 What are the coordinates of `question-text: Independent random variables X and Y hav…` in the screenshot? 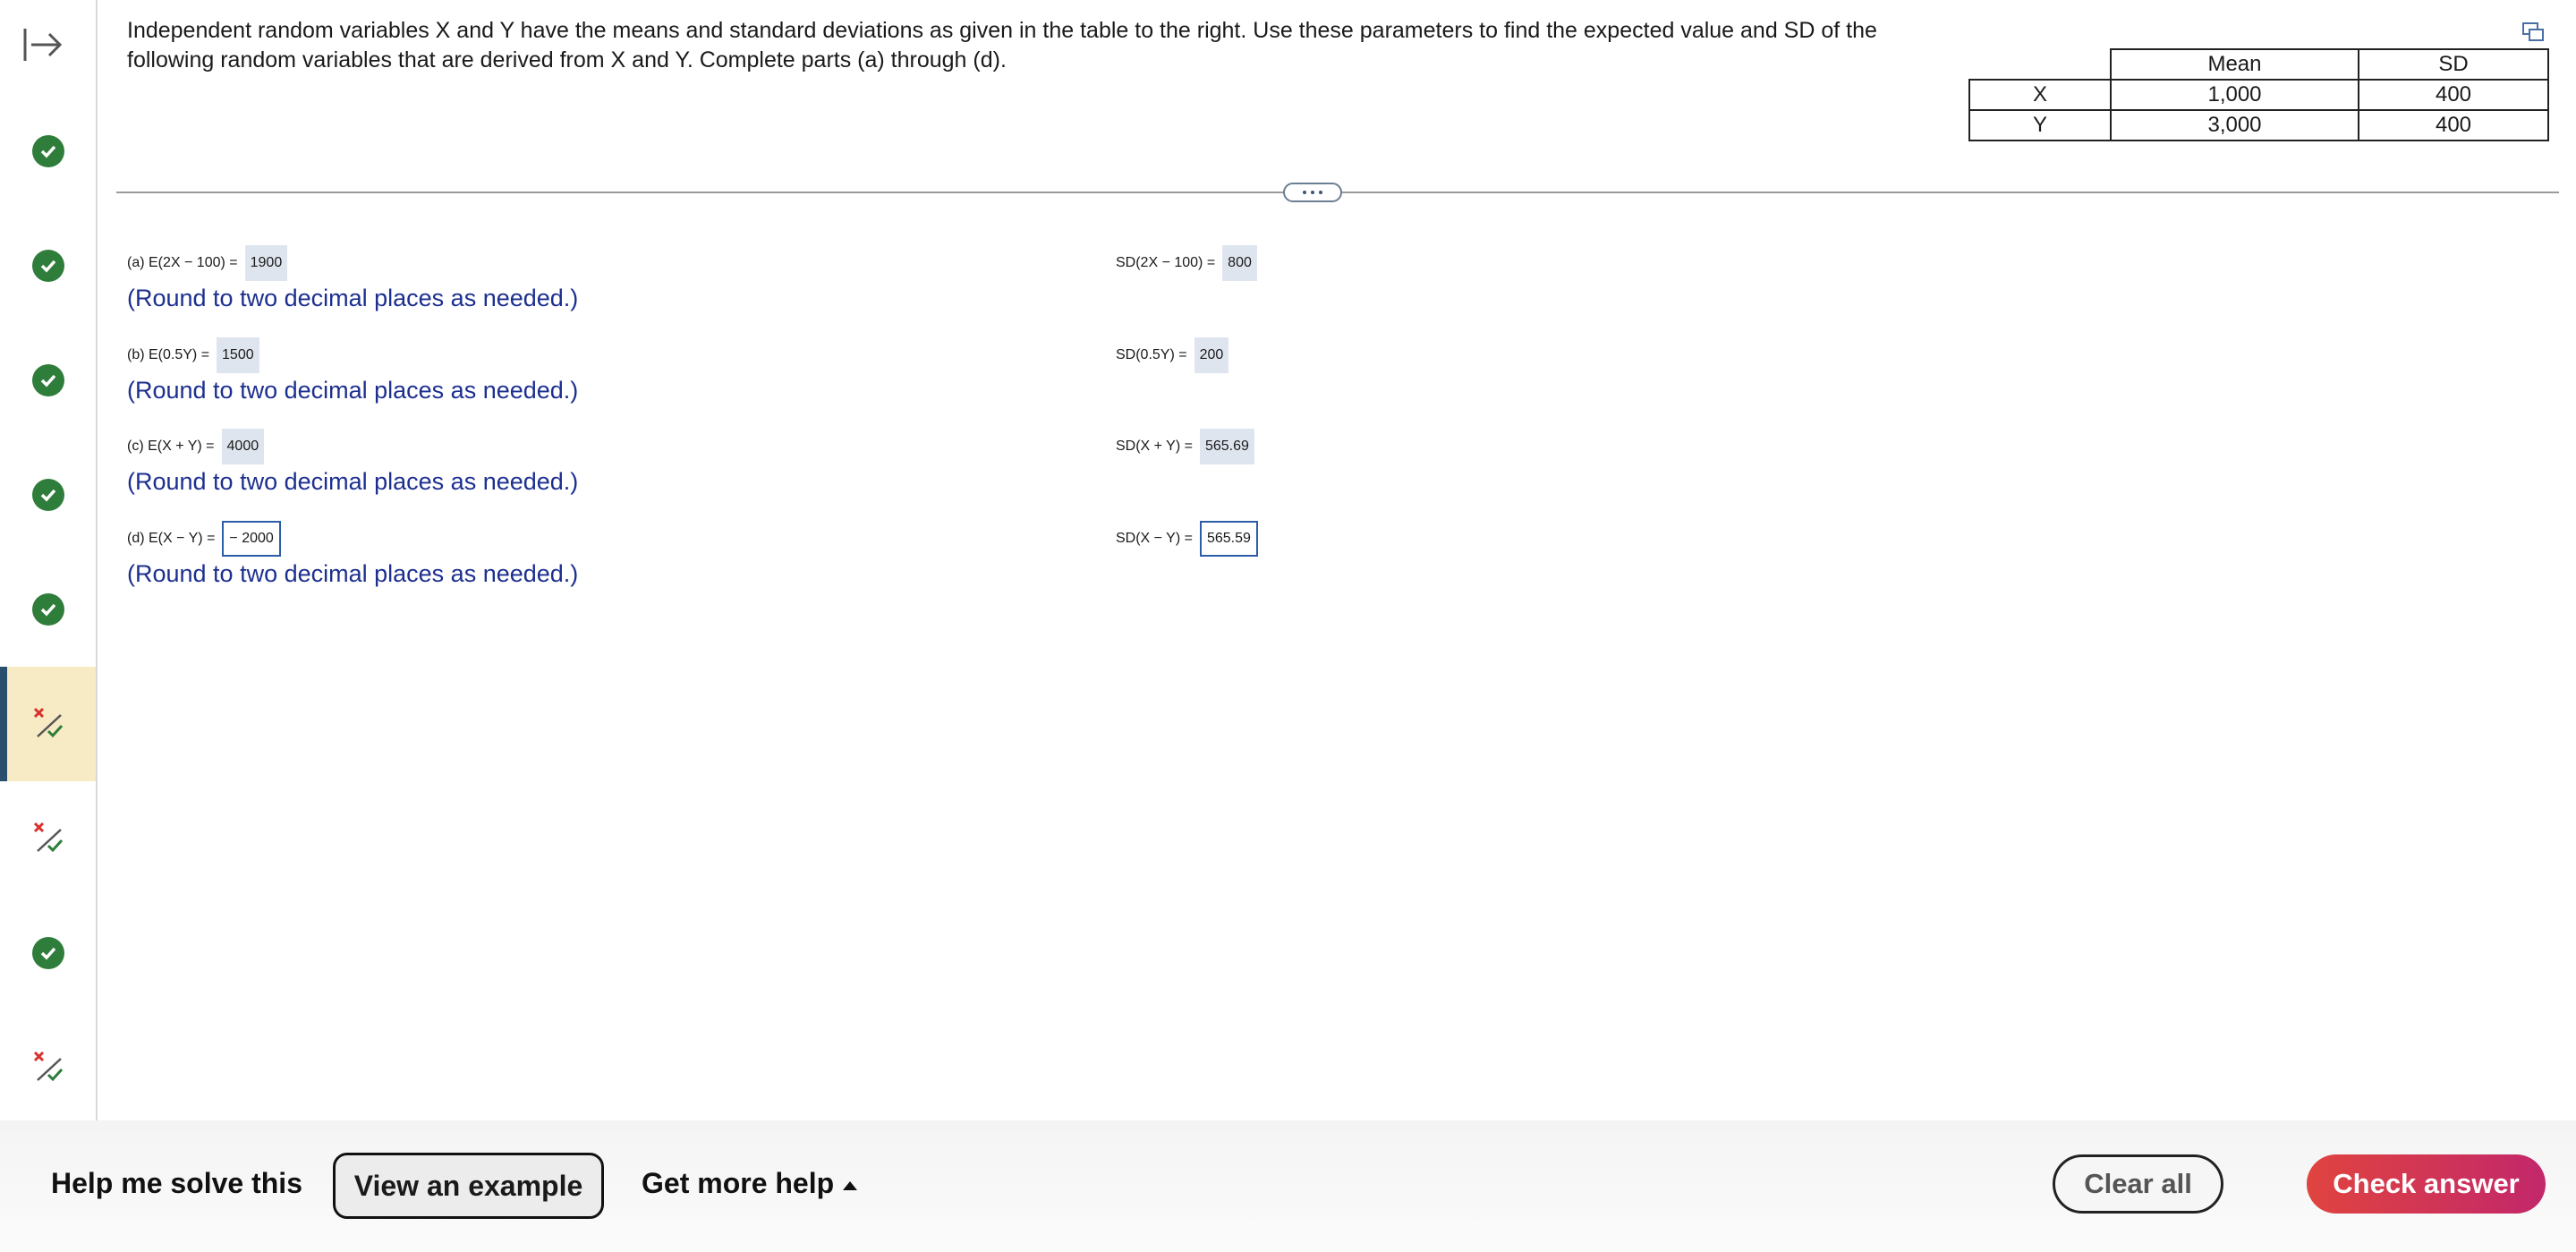 It's located at (1002, 45).